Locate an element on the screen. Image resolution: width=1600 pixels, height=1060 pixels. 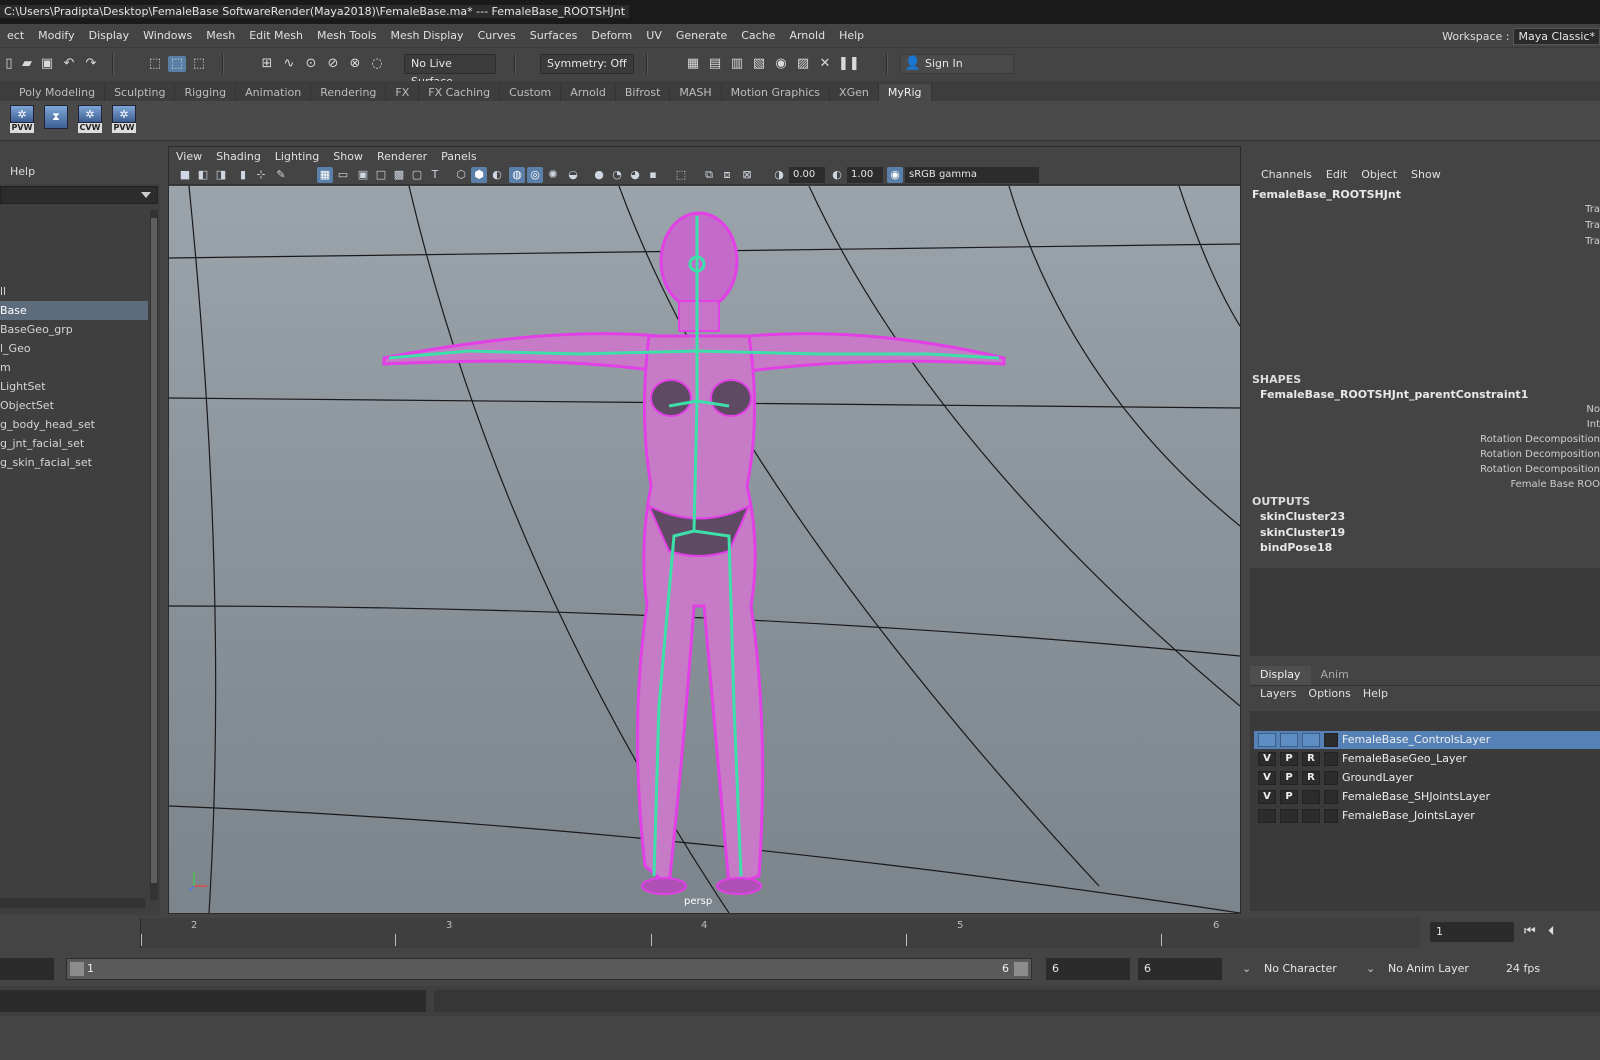
shelf-button-cvw: ✲ CVW is located at coordinates (90, 120).